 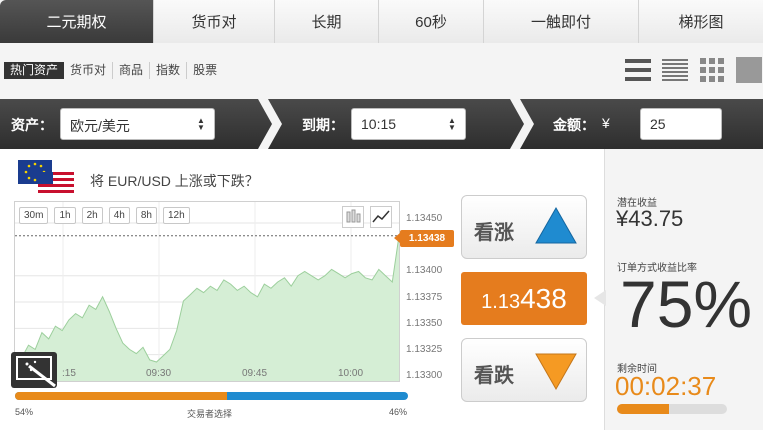 What do you see at coordinates (46, 177) in the screenshot?
I see `eur-usd-flag-icon` at bounding box center [46, 177].